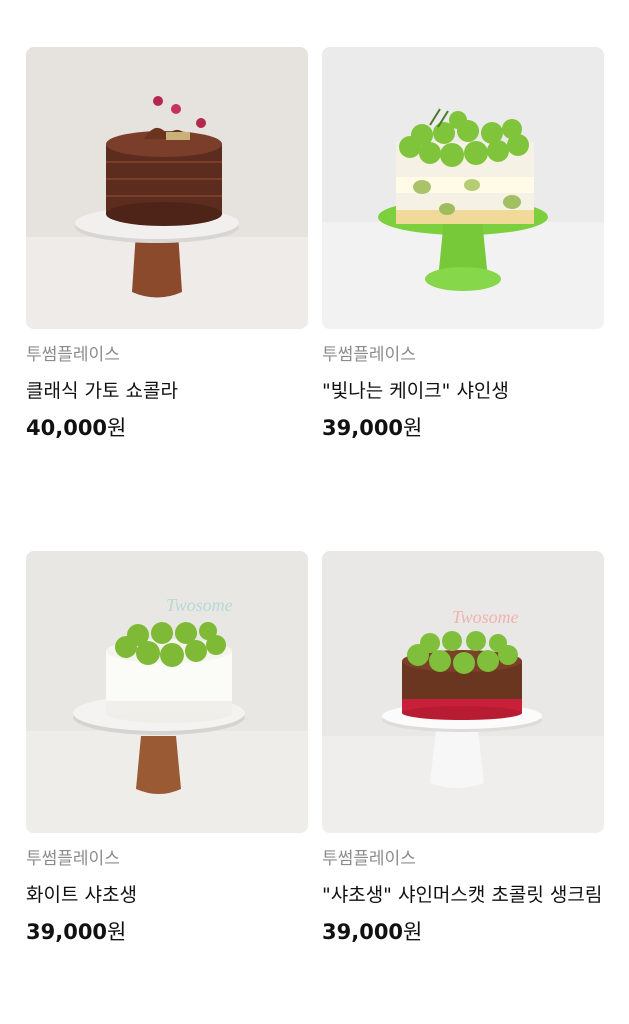 The height and width of the screenshot is (1024, 629). Describe the element at coordinates (463, 391) in the screenshot. I see `product-name: "빛나는 케이크" 샤인생` at that location.